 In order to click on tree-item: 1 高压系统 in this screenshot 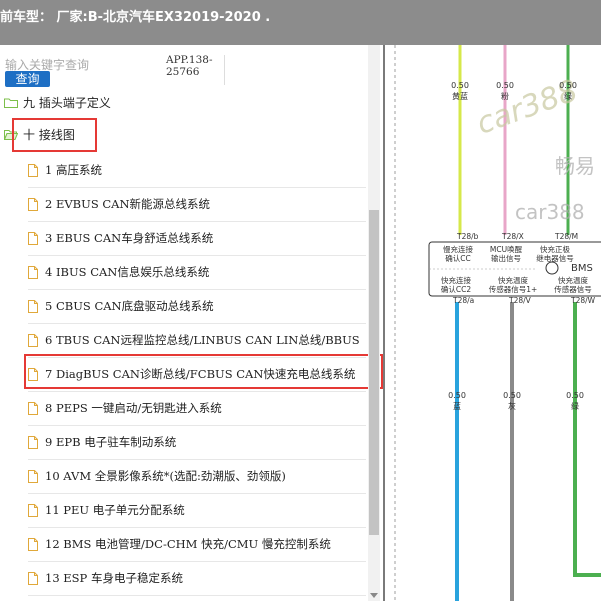, I will do `click(197, 170)`.